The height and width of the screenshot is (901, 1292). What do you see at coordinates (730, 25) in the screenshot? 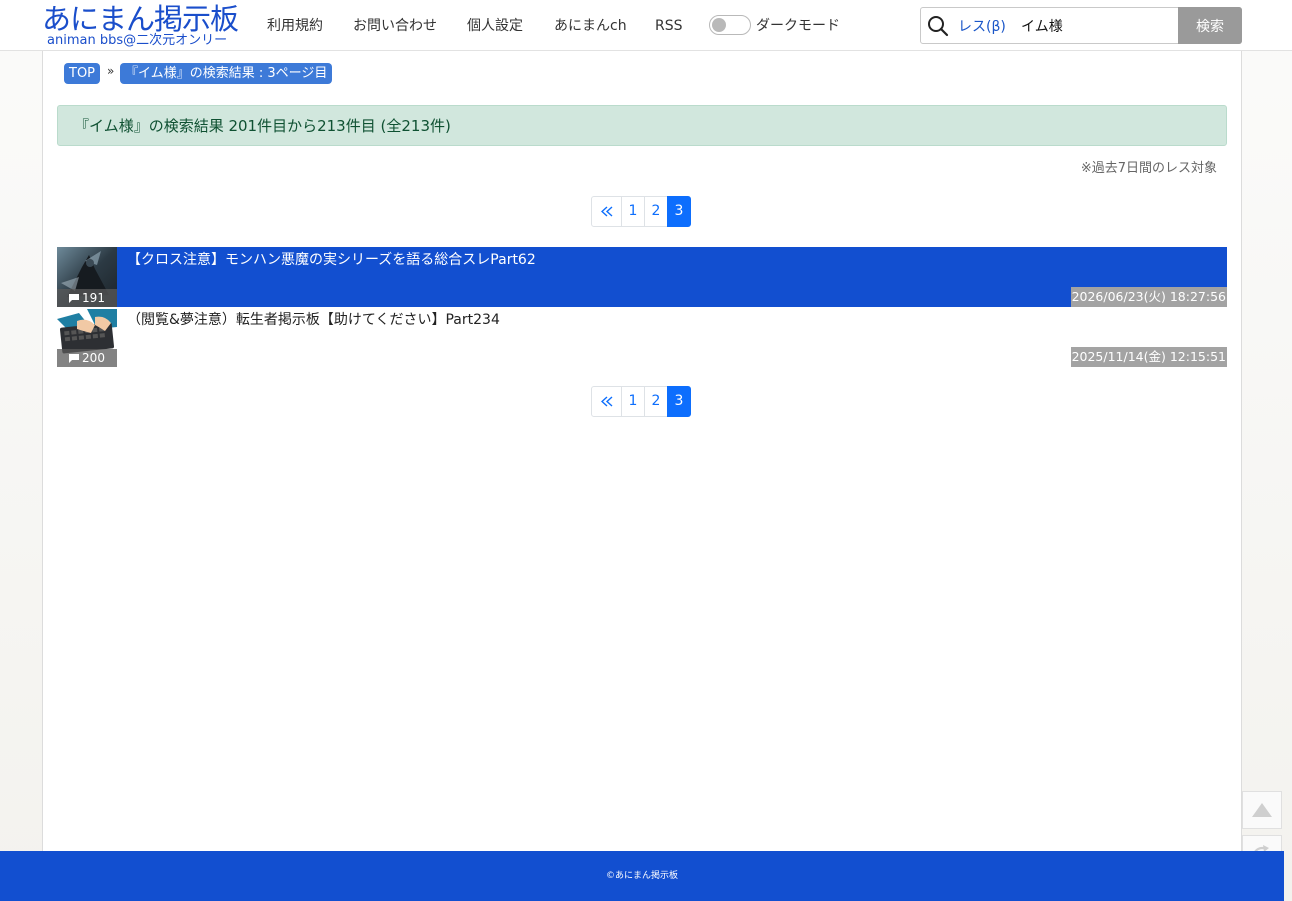
I see `dark-mode-toggle` at bounding box center [730, 25].